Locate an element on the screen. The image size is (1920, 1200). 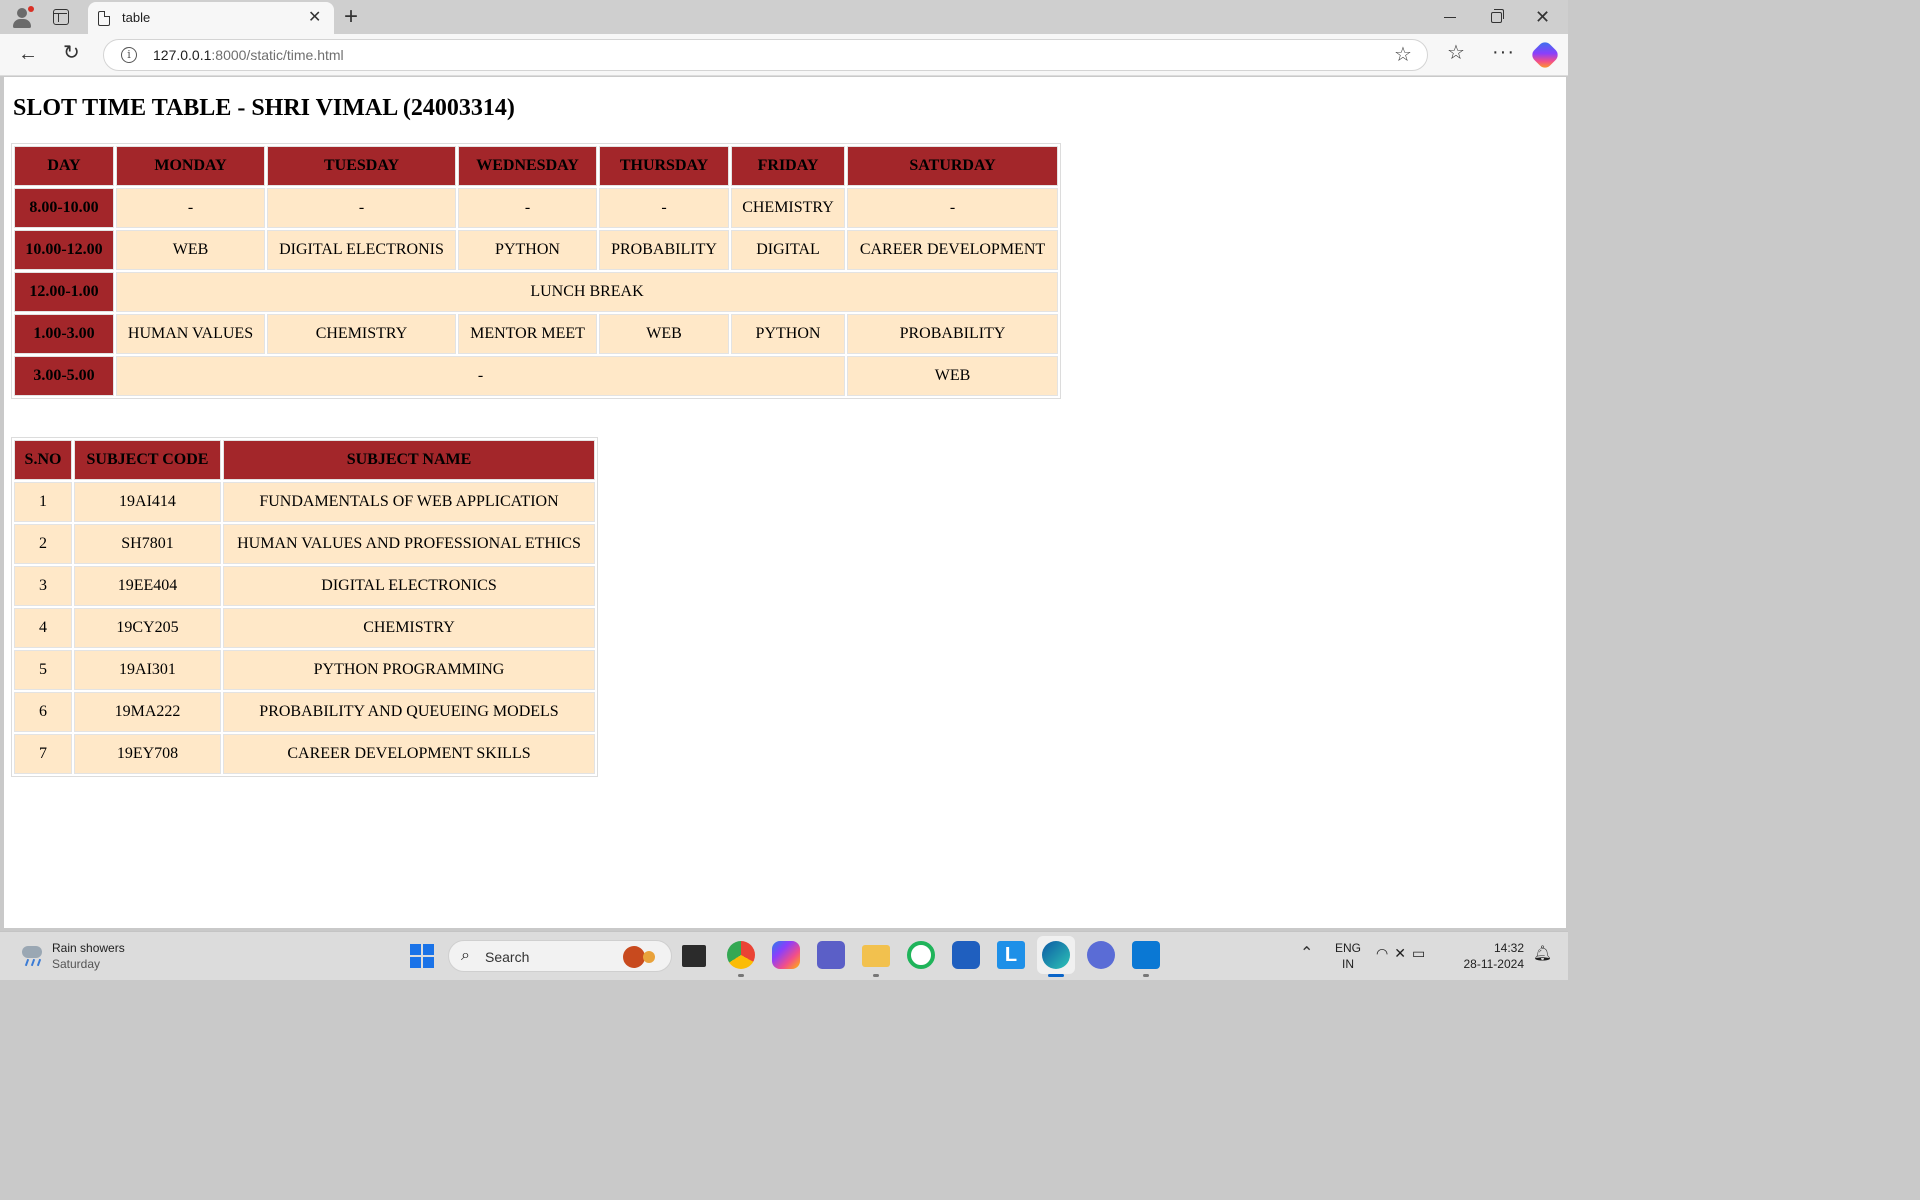
browser-tab-bar: table ✕ + ✕ is located at coordinates (784, 17).